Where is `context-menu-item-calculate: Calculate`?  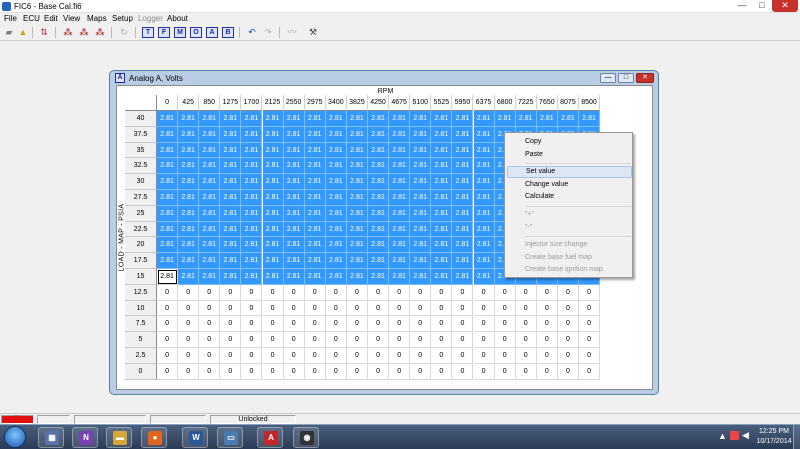 context-menu-item-calculate: Calculate is located at coordinates (569, 197).